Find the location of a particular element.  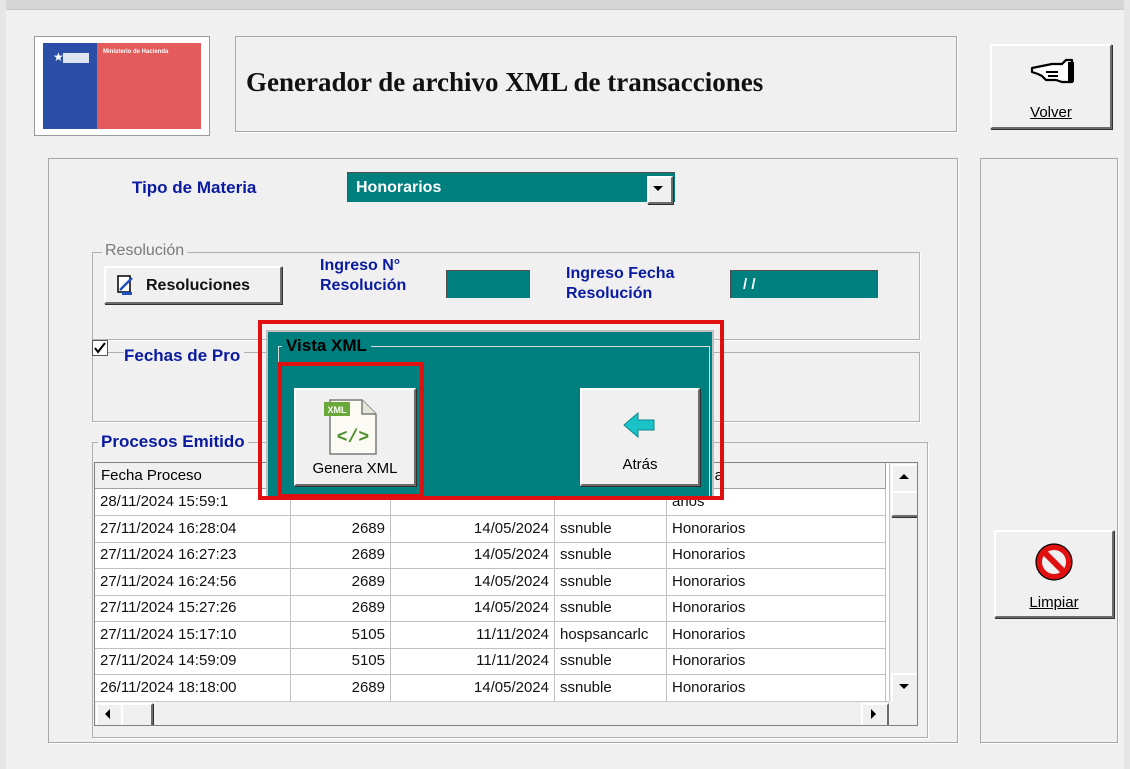

ingreso-fecha-value: / / is located at coordinates (749, 284).